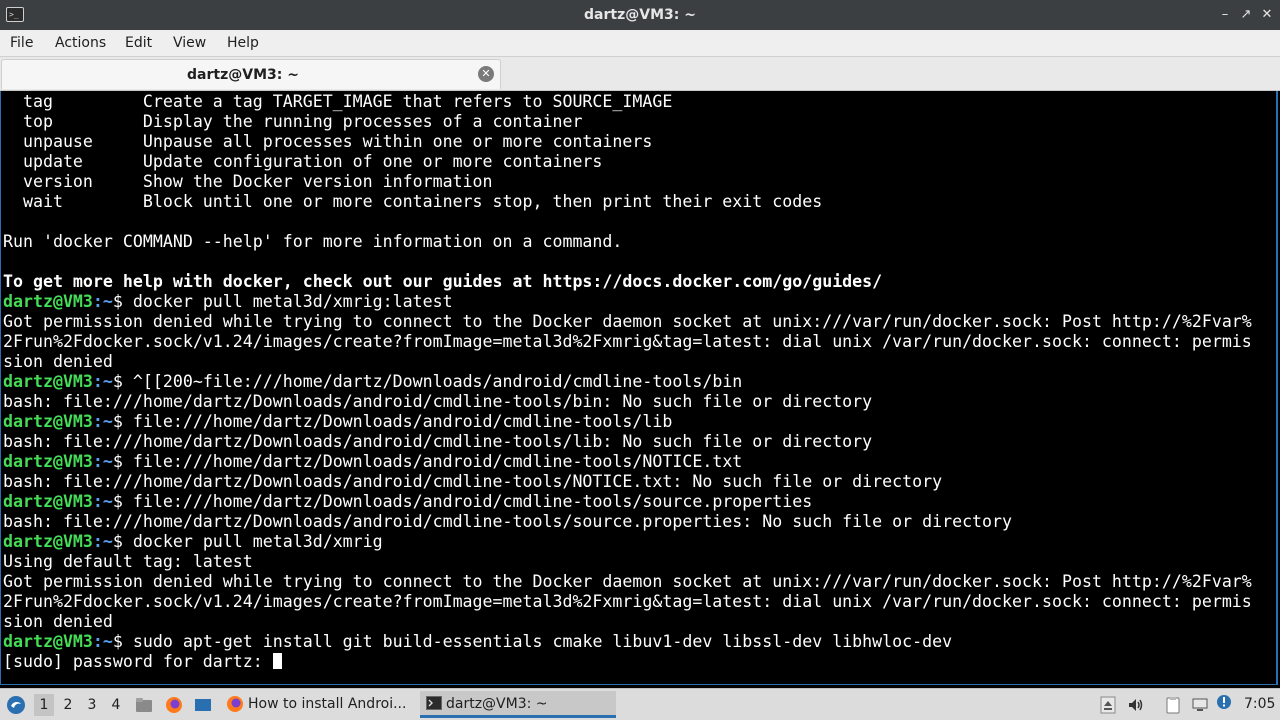 The image size is (1280, 720). What do you see at coordinates (640, 74) in the screenshot?
I see `tab-bar: dartz@VM3: ~ ✕` at bounding box center [640, 74].